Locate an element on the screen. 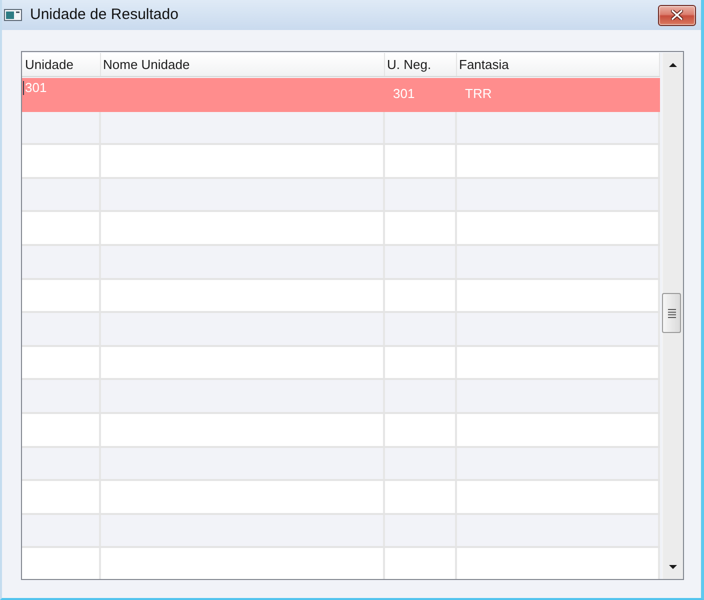  text-cursor-icon is located at coordinates (23, 87).